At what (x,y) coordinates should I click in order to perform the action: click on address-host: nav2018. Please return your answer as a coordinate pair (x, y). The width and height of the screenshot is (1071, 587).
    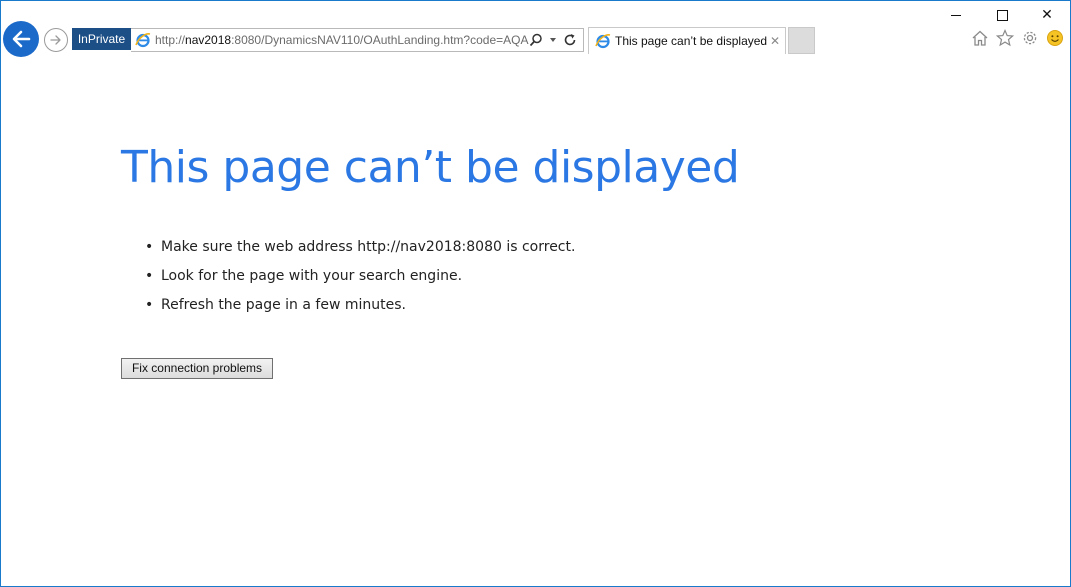
    Looking at the image, I should click on (208, 40).